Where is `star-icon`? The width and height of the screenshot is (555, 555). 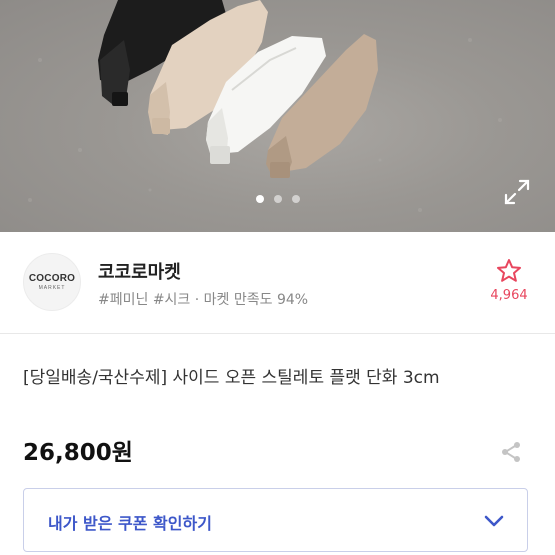 star-icon is located at coordinates (509, 270).